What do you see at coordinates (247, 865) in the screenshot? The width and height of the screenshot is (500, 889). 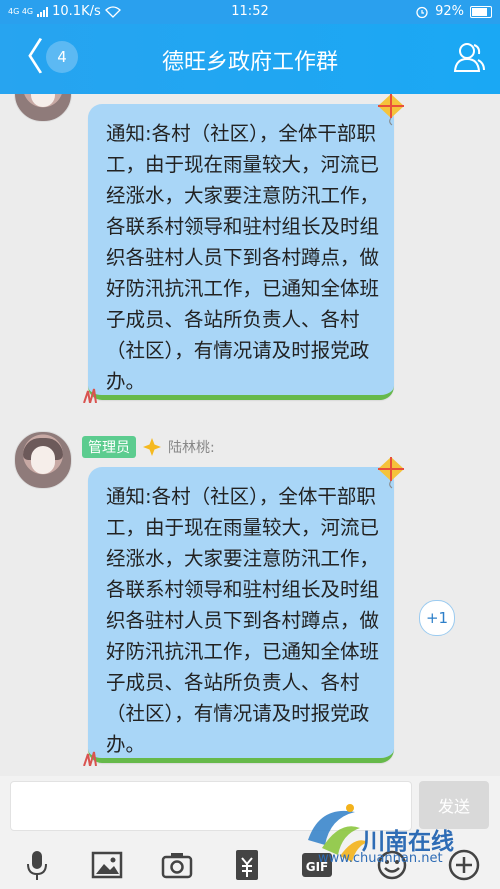 I see `red-packet-icon` at bounding box center [247, 865].